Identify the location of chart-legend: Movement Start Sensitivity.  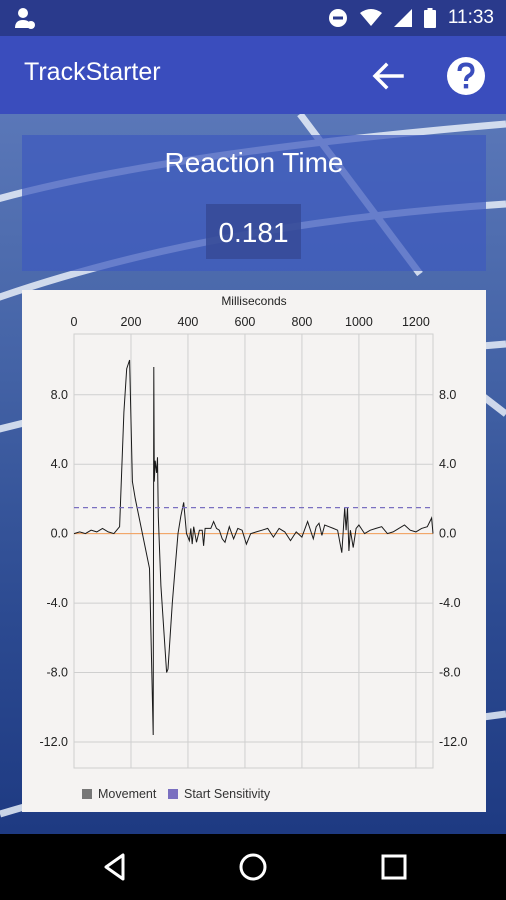
(176, 794).